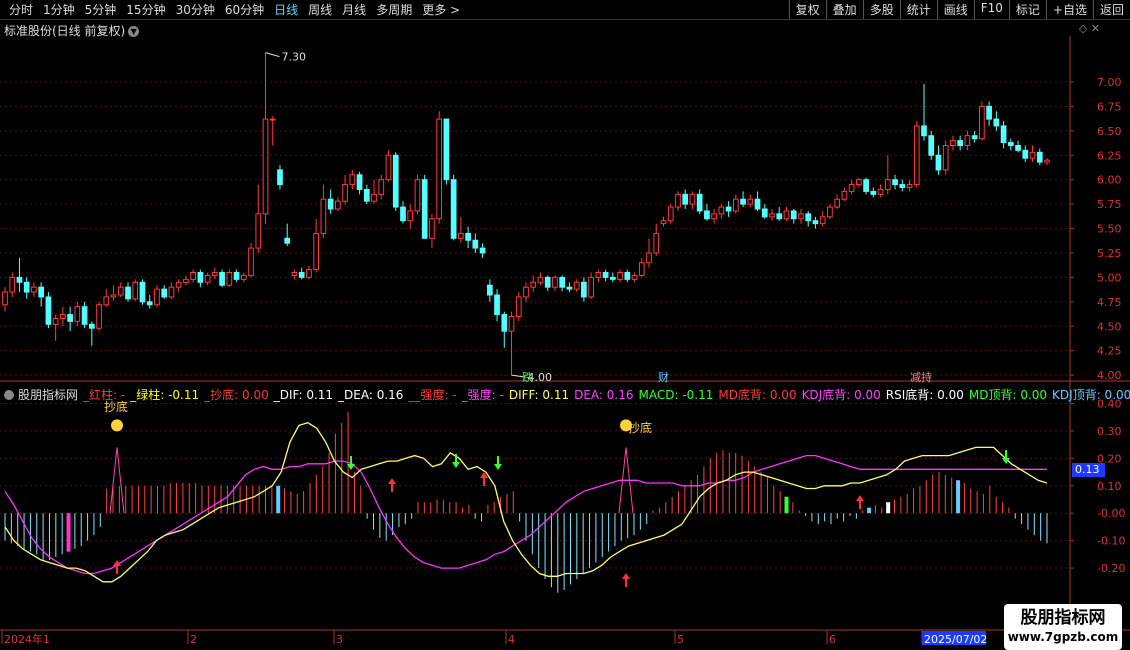  Describe the element at coordinates (1109, 351) in the screenshot. I see `y-tick-label-11: 4.25` at that location.